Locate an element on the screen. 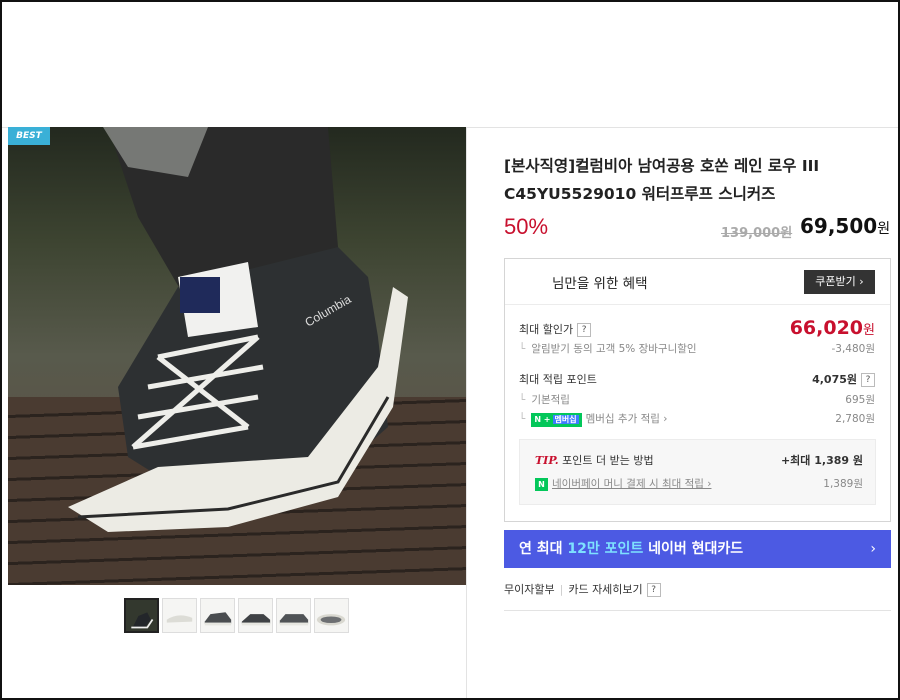  membership-points-row: └ N + 멤버십 멤버십 추가 적립 › 2,780원 is located at coordinates (697, 419).